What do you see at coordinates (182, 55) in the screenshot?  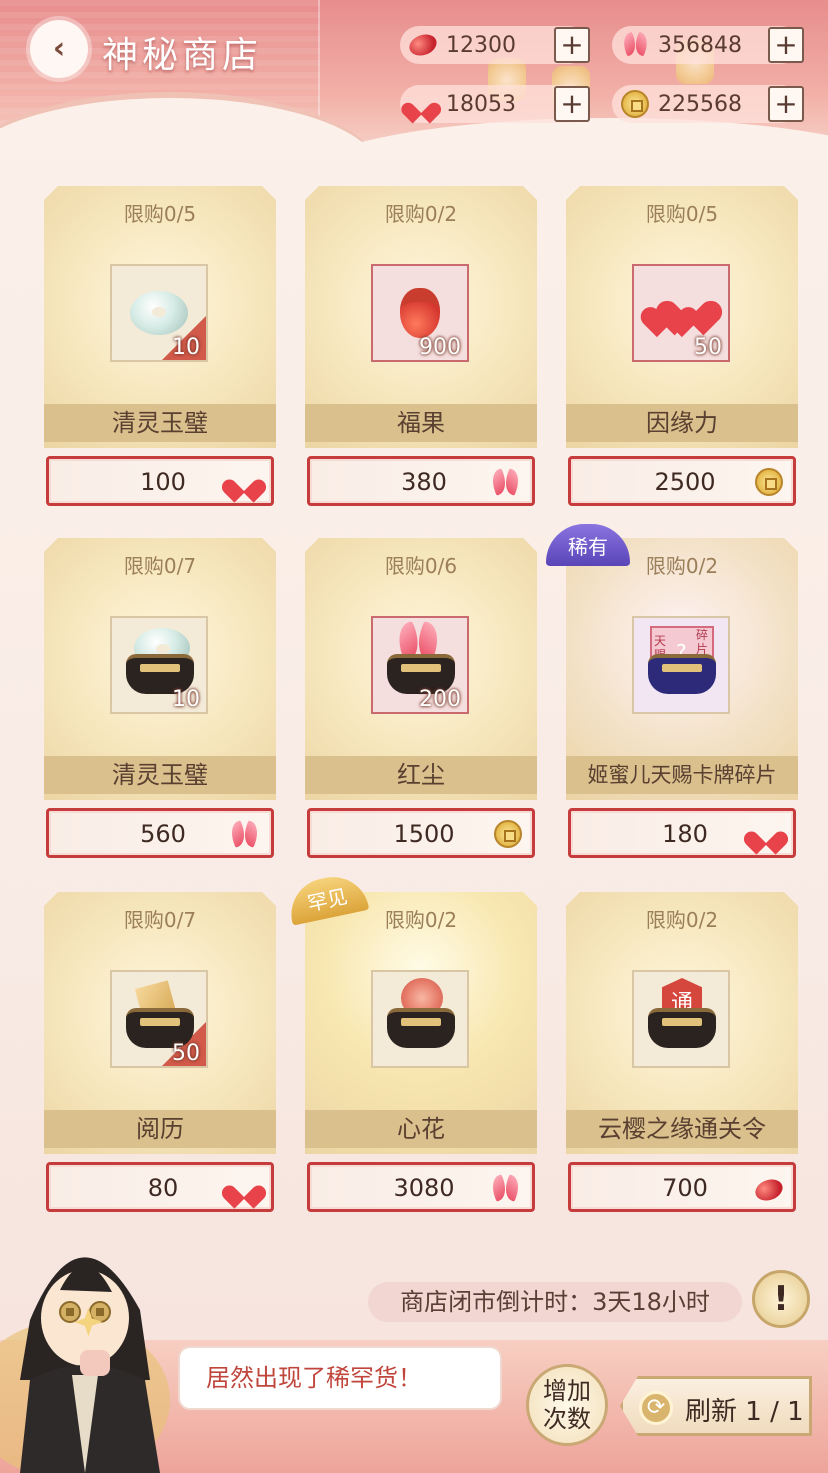 I see `page-title: 神秘商店` at bounding box center [182, 55].